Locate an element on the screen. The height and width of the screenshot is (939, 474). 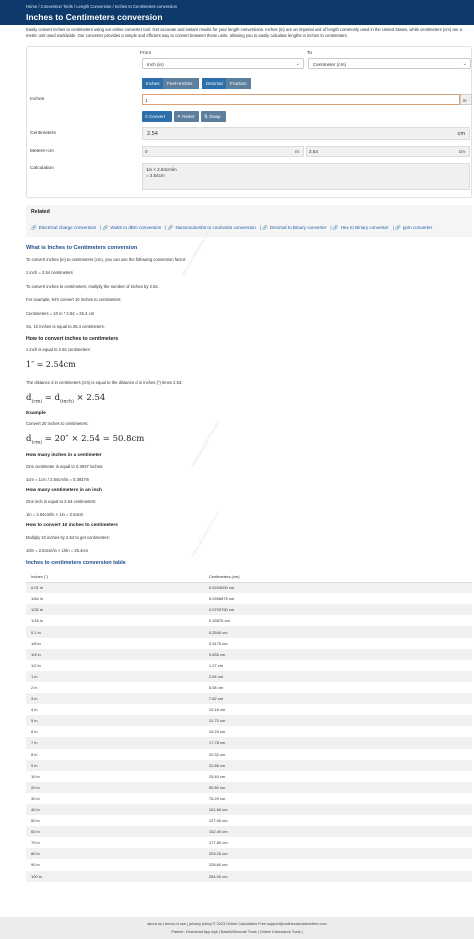
heading-ten-inches: How to convert 10 inches to centimeters is located at coordinates (72, 525).